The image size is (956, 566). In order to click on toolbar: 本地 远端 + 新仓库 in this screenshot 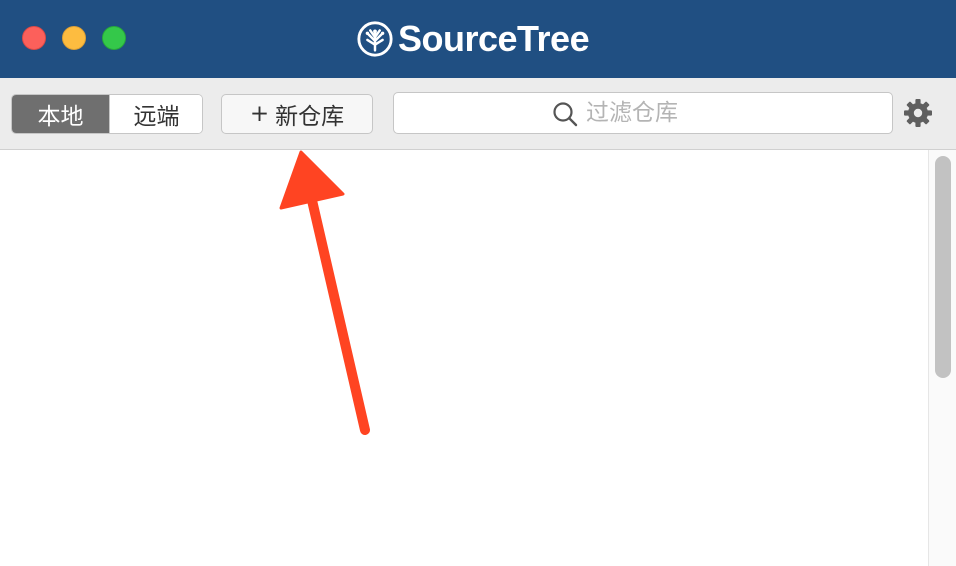, I will do `click(478, 114)`.